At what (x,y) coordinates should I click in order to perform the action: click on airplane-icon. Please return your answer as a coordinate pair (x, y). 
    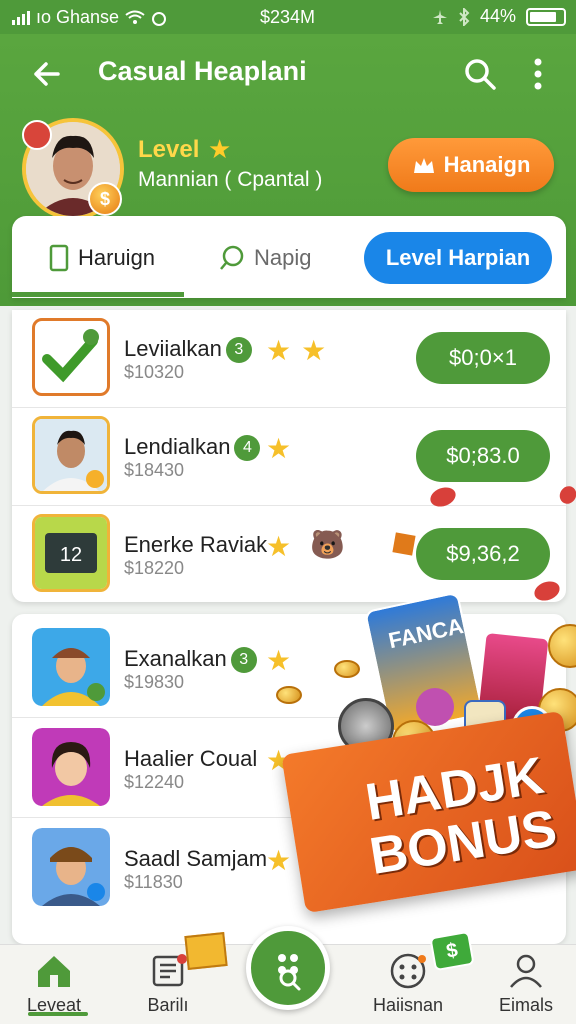
    Looking at the image, I should click on (439, 16).